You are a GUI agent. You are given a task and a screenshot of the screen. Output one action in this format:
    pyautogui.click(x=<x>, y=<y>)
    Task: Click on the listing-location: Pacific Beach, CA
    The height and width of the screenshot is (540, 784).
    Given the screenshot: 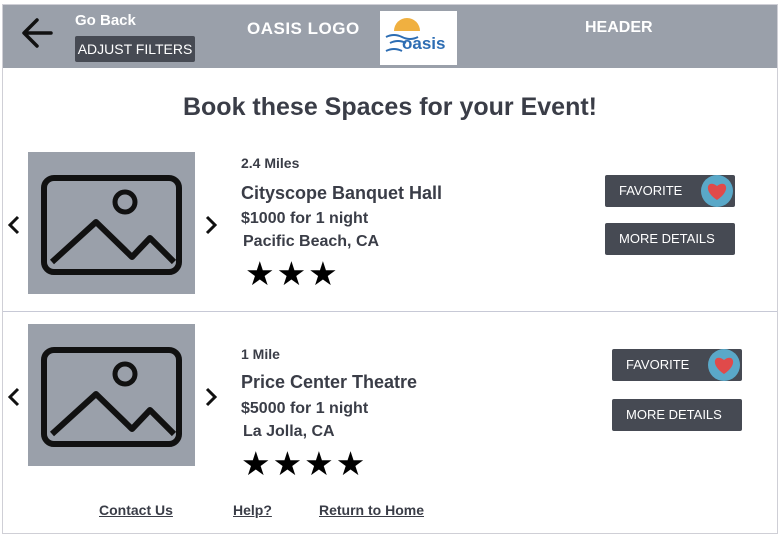 What is the action you would take?
    pyautogui.click(x=311, y=241)
    